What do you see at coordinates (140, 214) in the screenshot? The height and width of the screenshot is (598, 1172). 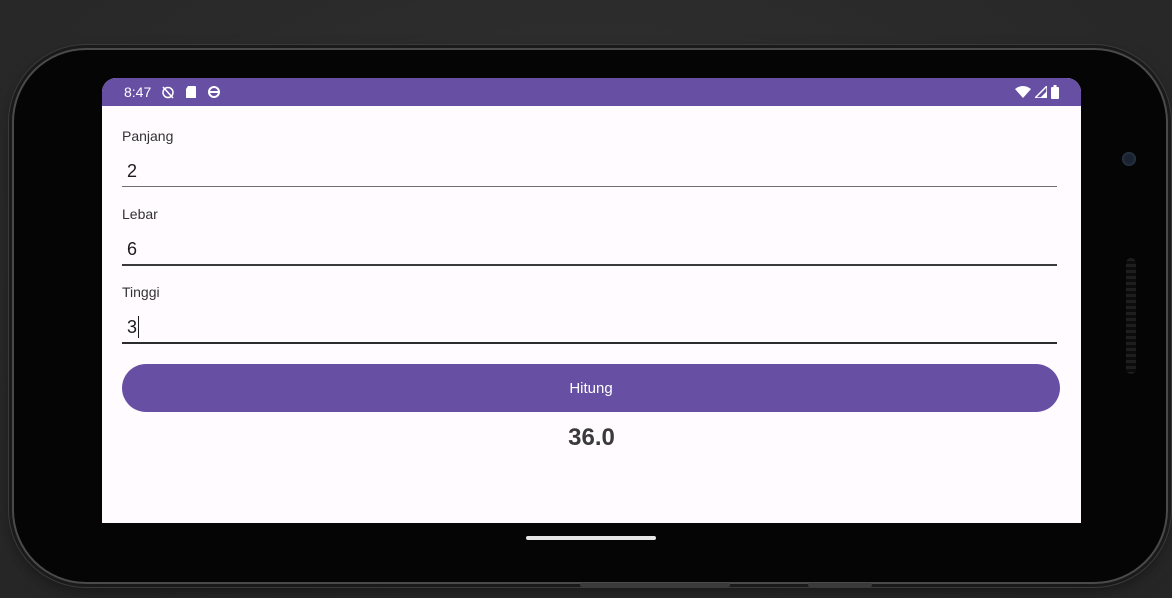 I see `lebar-label: Lebar` at bounding box center [140, 214].